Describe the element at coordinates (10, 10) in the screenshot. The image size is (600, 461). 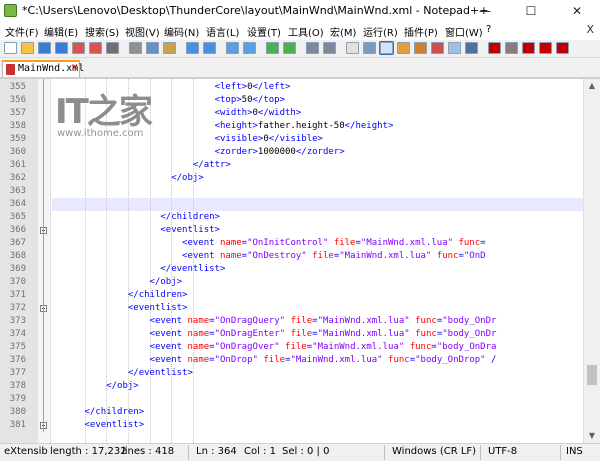
I see `notepad-plus-plus-icon` at that location.